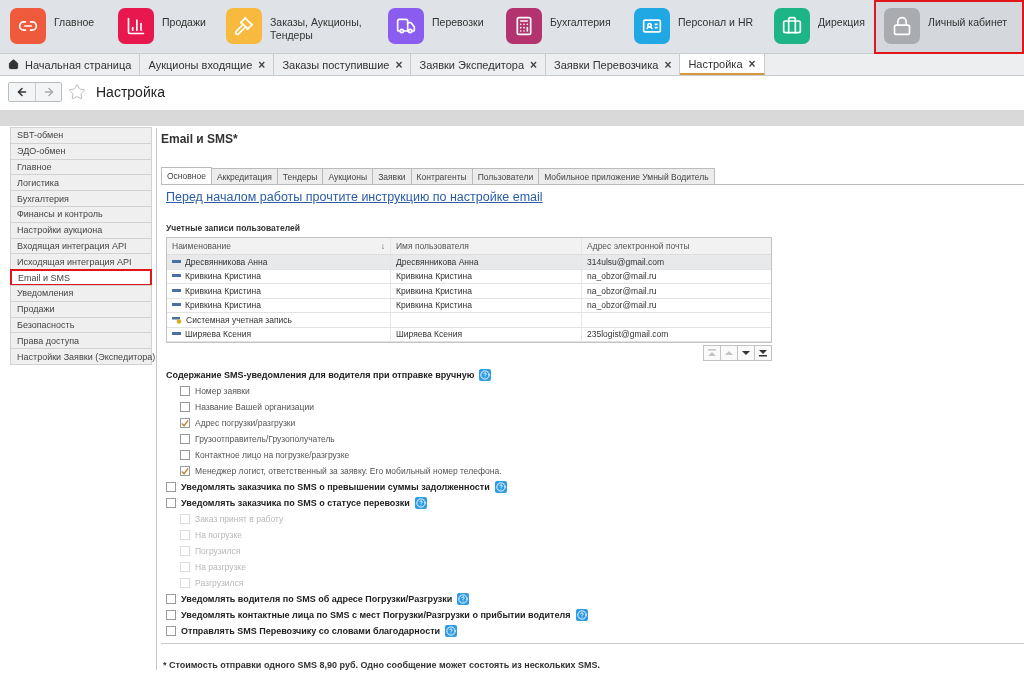 The image size is (1024, 690). What do you see at coordinates (186, 175) in the screenshot?
I see `form-tab: Основное` at bounding box center [186, 175].